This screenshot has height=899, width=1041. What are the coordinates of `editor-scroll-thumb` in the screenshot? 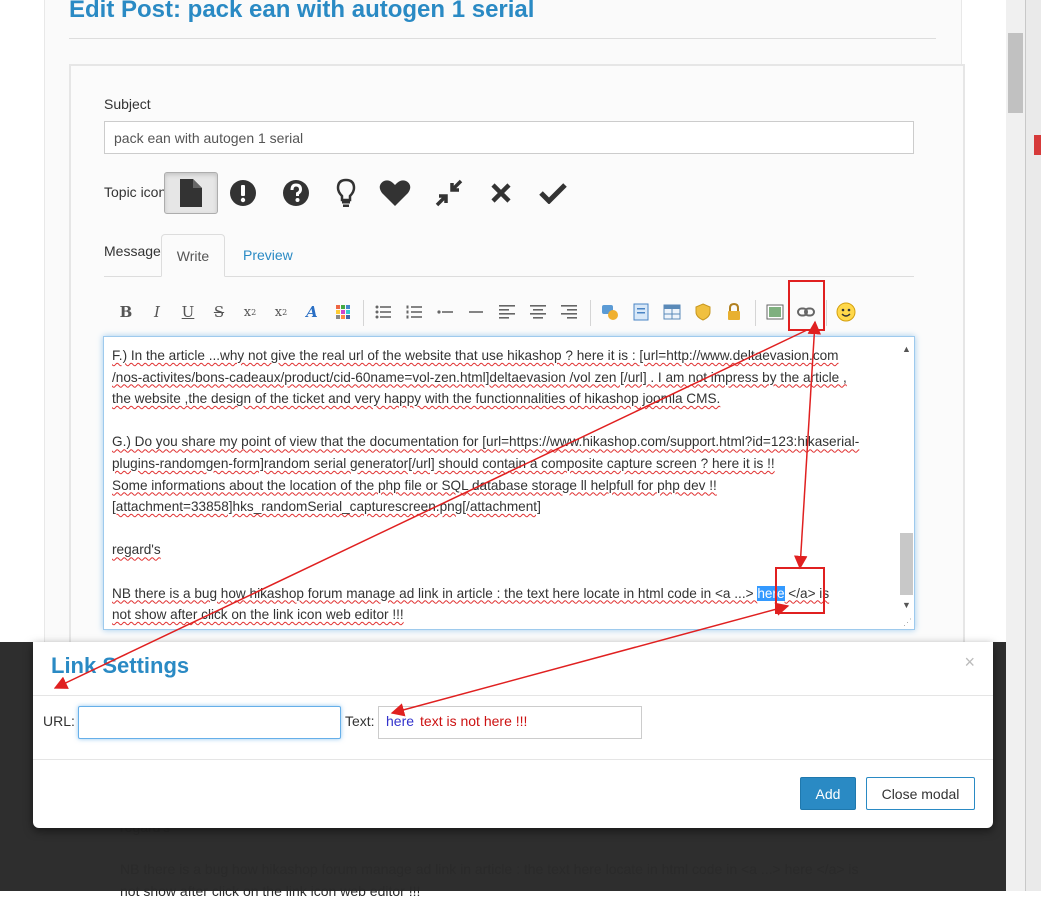 It's located at (906, 564).